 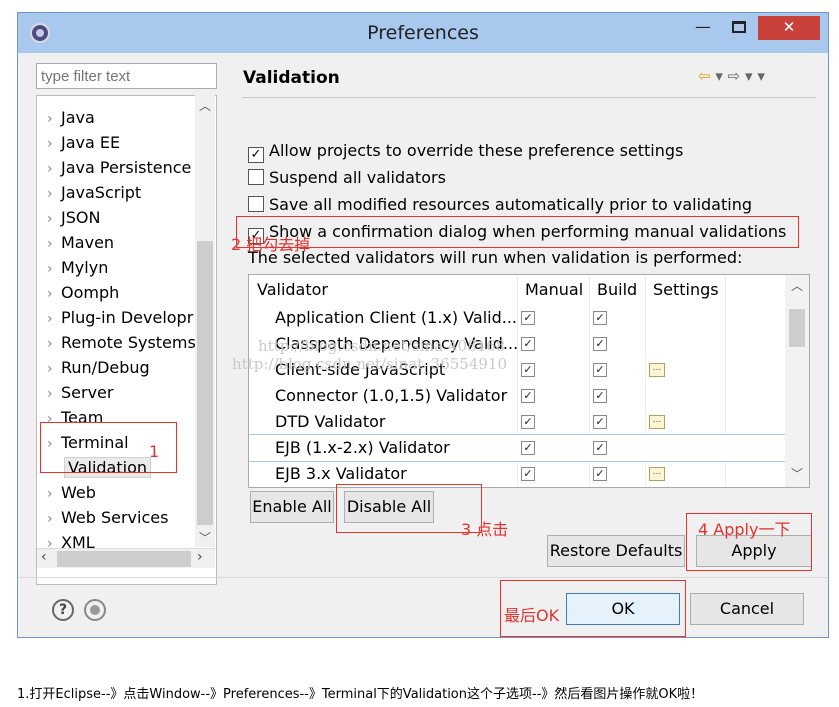 I want to click on tree-item-web-services: › Web Services, so click(x=107, y=519).